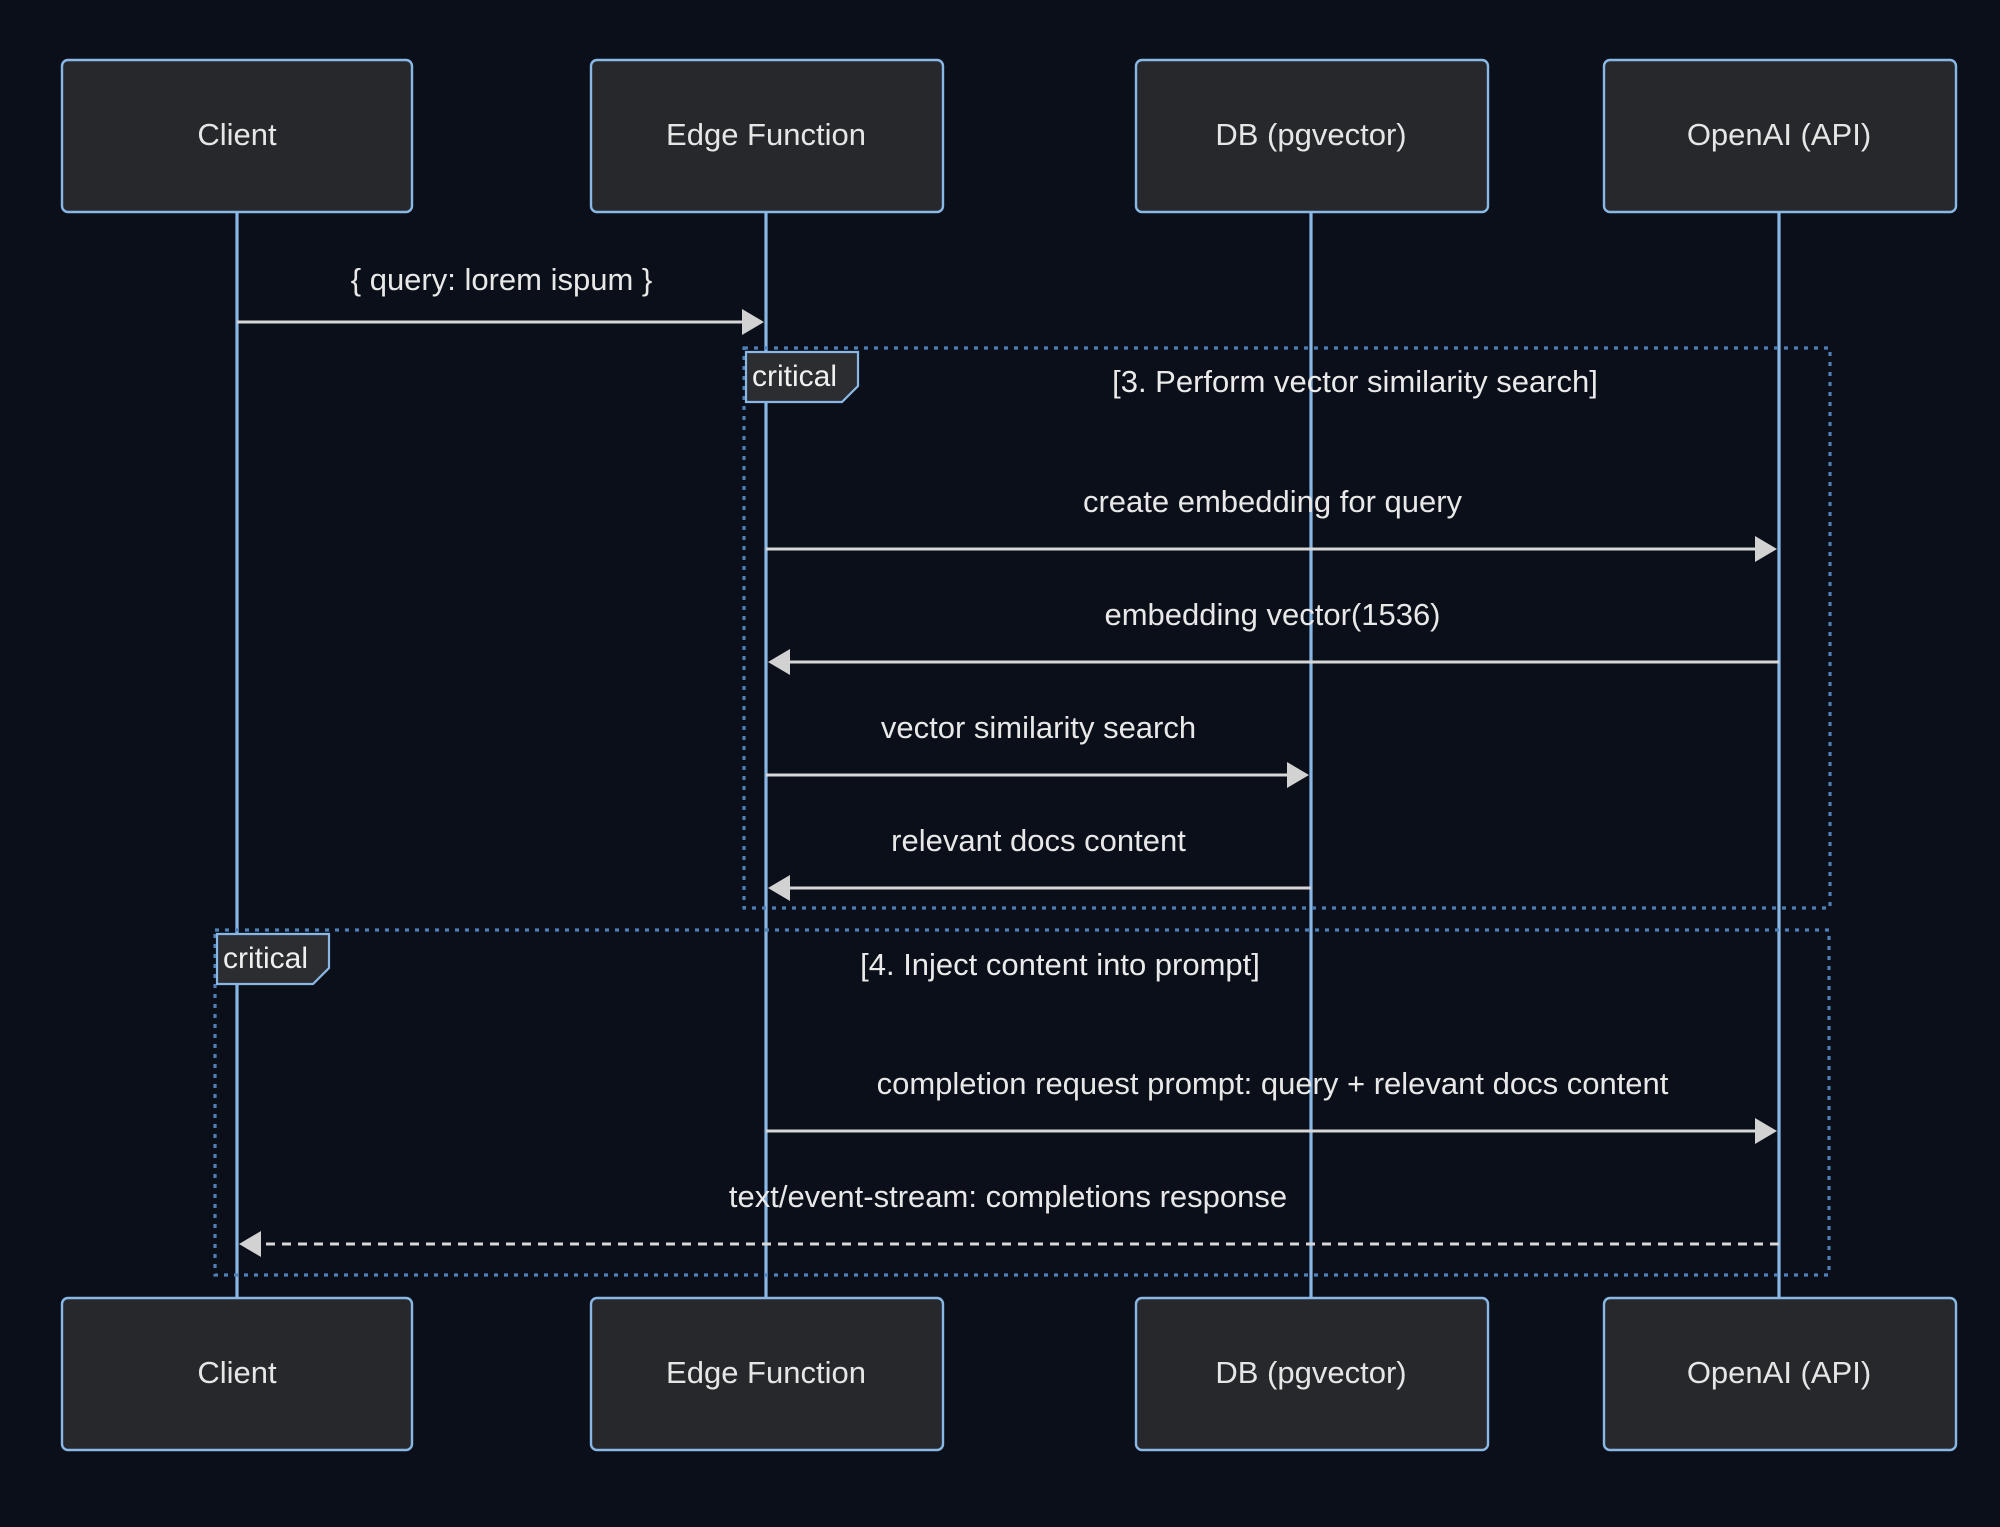  I want to click on message-label-m1: { query: lorem ispum }, so click(502, 279).